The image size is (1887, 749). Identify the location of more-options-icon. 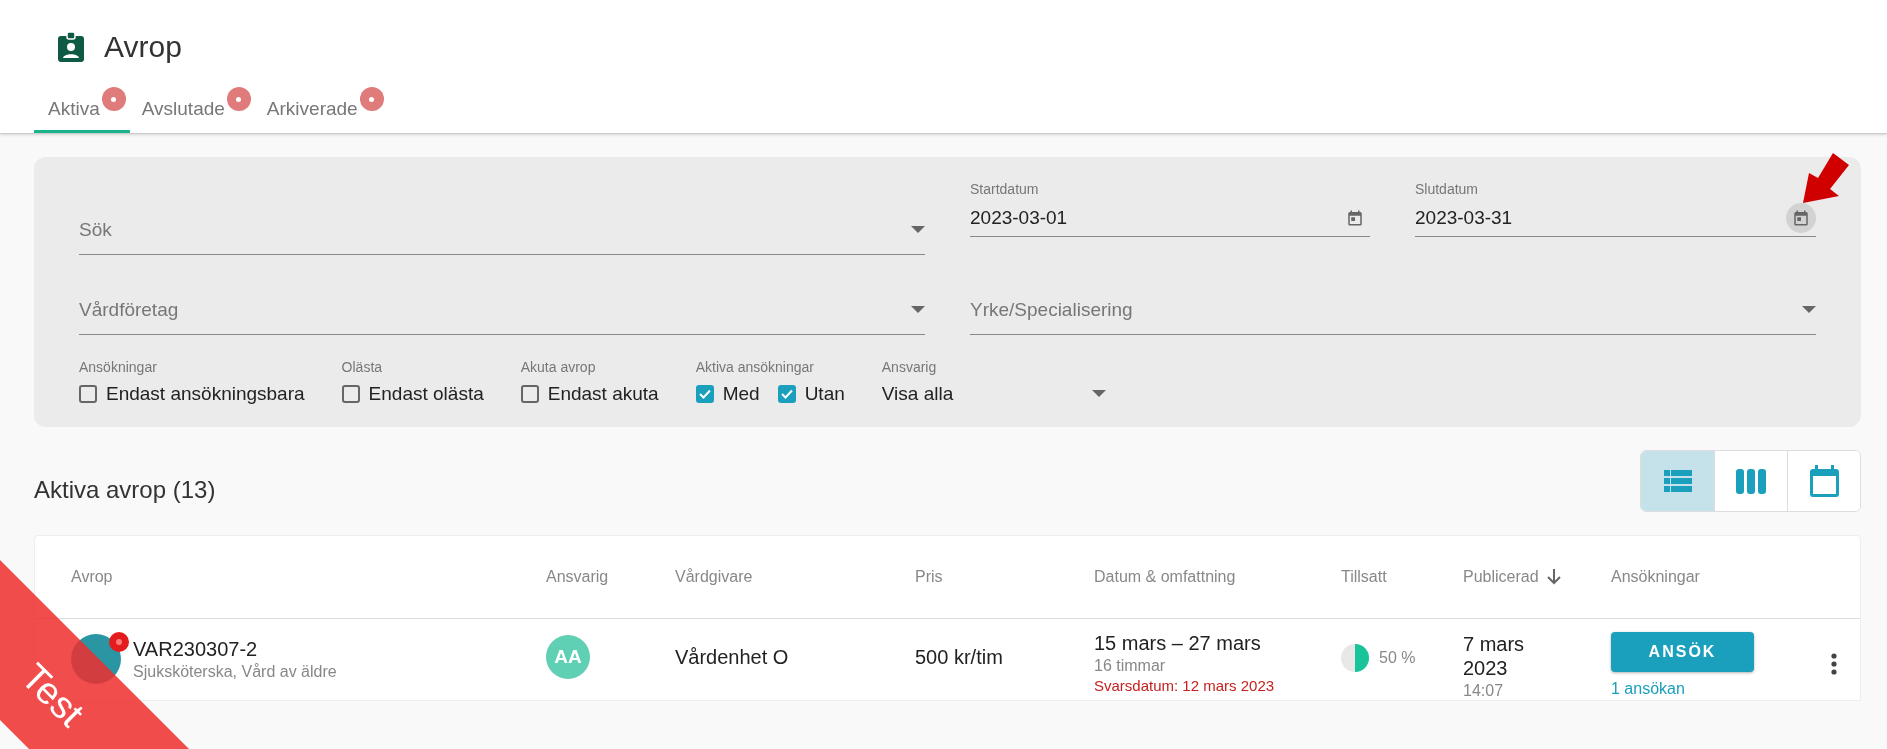
(1834, 664).